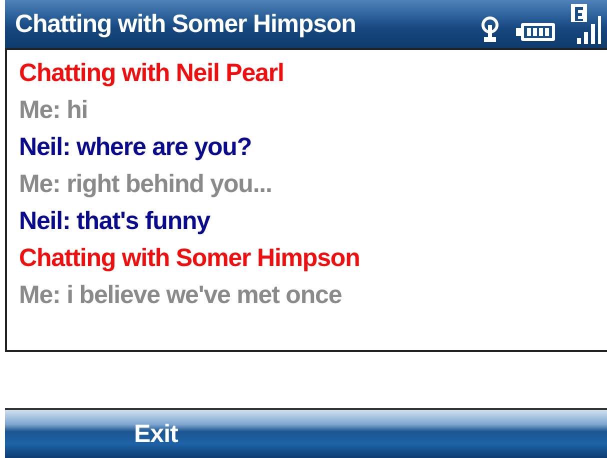 The width and height of the screenshot is (607, 458). What do you see at coordinates (185, 24) in the screenshot?
I see `window-title: Chatting with Somer Himpson` at bounding box center [185, 24].